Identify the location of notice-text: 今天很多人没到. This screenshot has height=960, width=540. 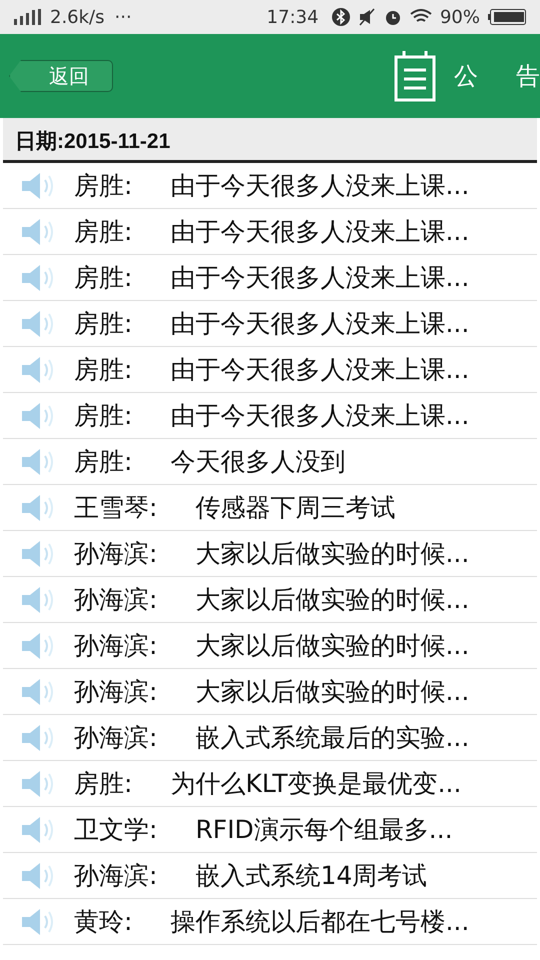
(258, 462).